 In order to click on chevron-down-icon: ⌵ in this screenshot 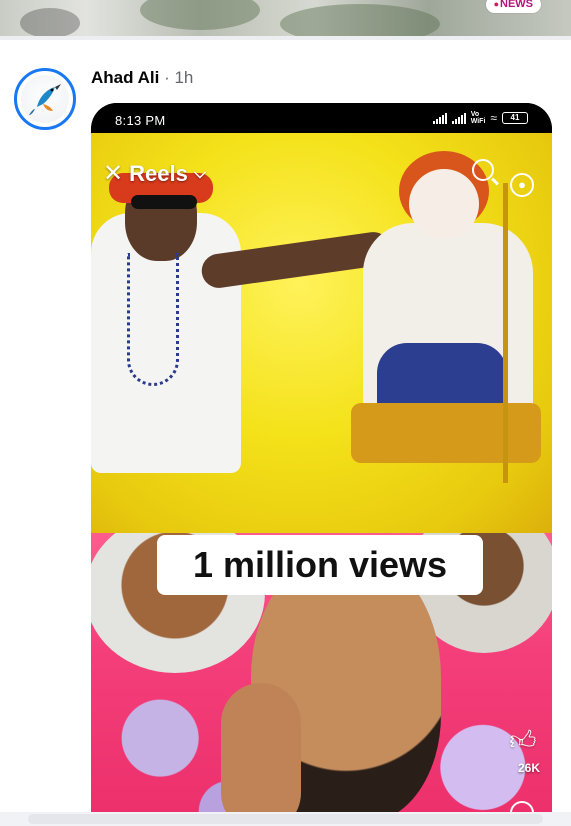, I will do `click(200, 174)`.